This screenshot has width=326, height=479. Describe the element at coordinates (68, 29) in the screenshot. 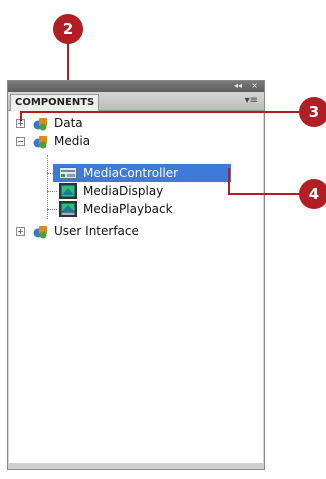

I see `callout-2: 2` at that location.